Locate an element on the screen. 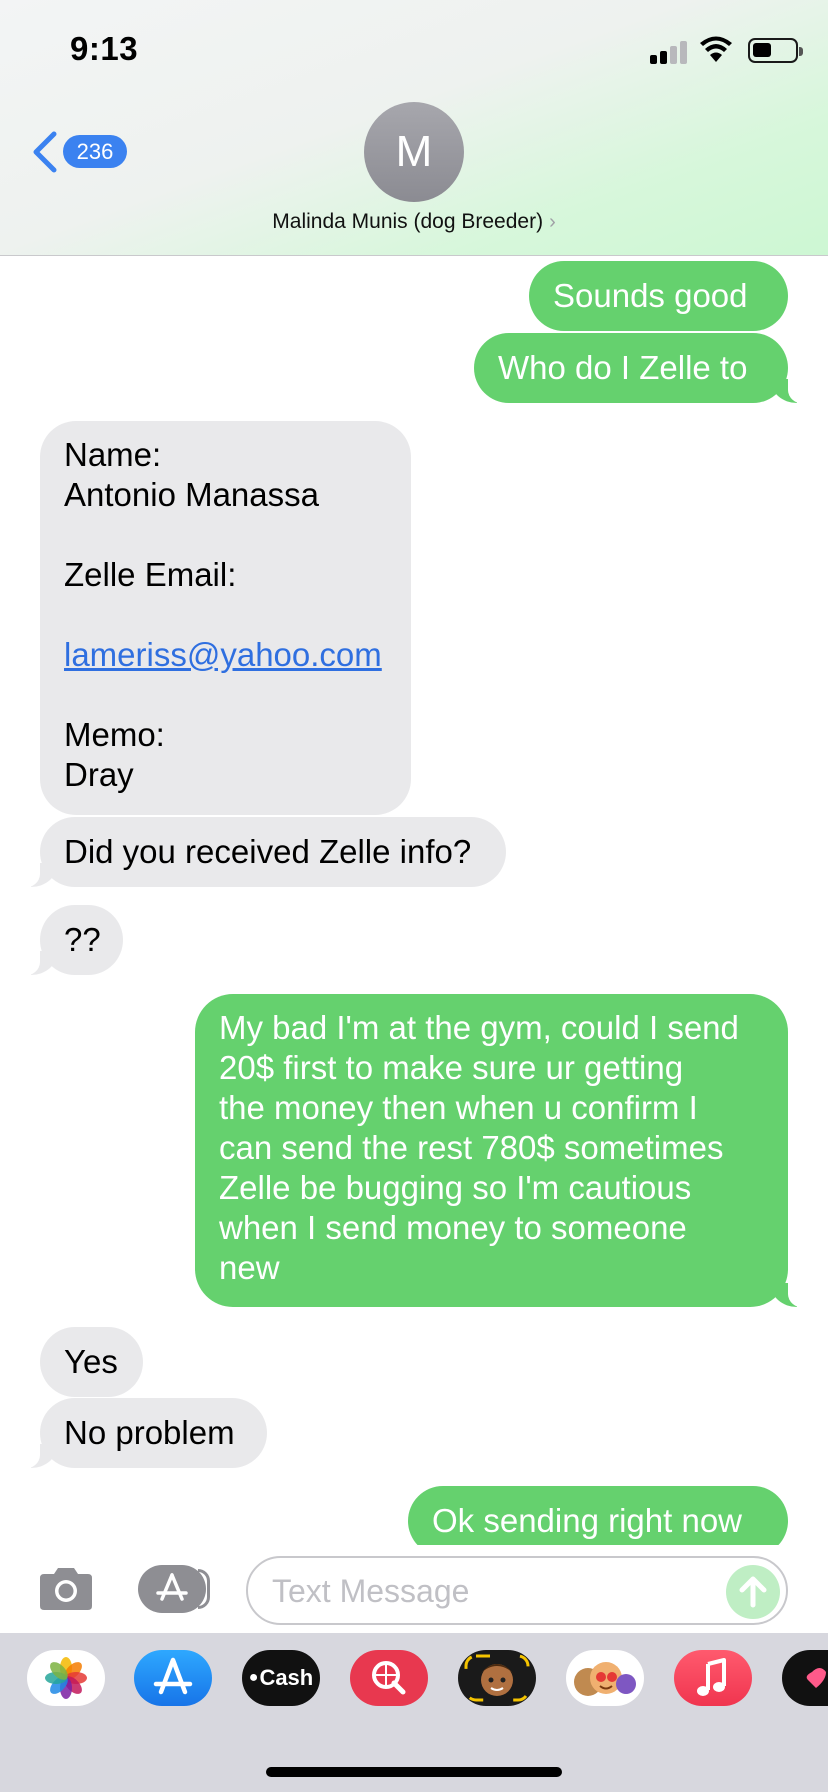  message-input-field is located at coordinates (517, 1590).